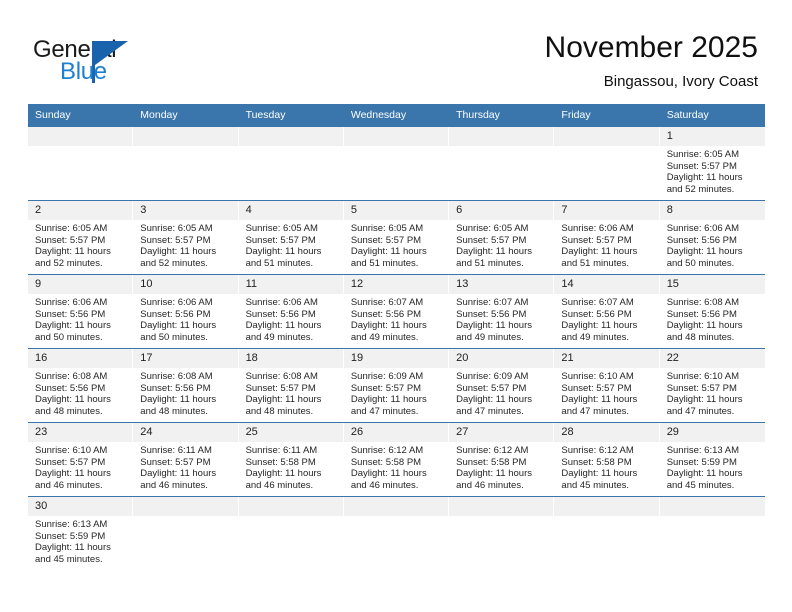  What do you see at coordinates (387, 450) in the screenshot?
I see `sun-info-line: Sunrise: 6:12 AM` at bounding box center [387, 450].